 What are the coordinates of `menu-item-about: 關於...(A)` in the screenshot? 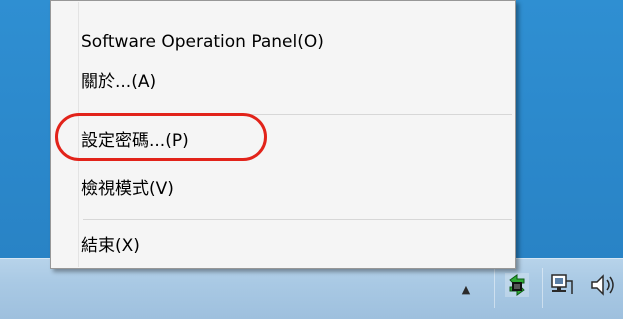 It's located at (296, 82).